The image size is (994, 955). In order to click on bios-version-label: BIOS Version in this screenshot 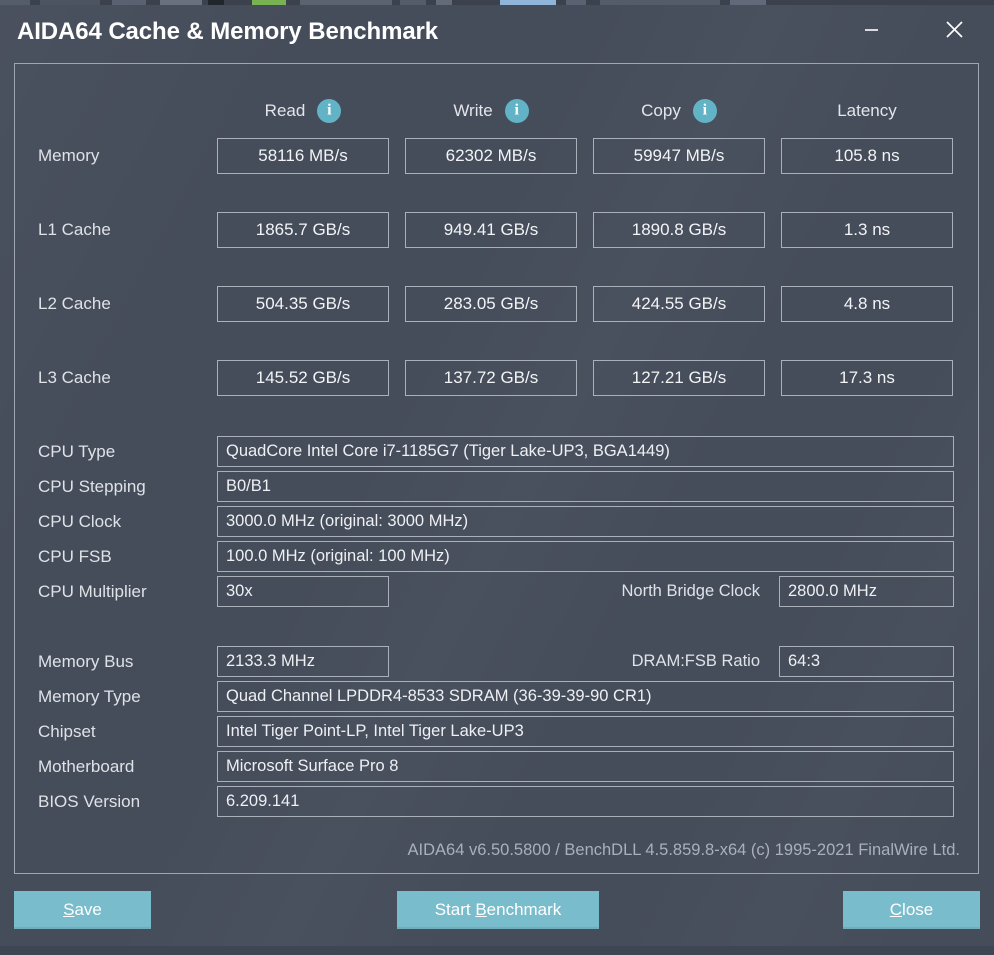, I will do `click(89, 801)`.